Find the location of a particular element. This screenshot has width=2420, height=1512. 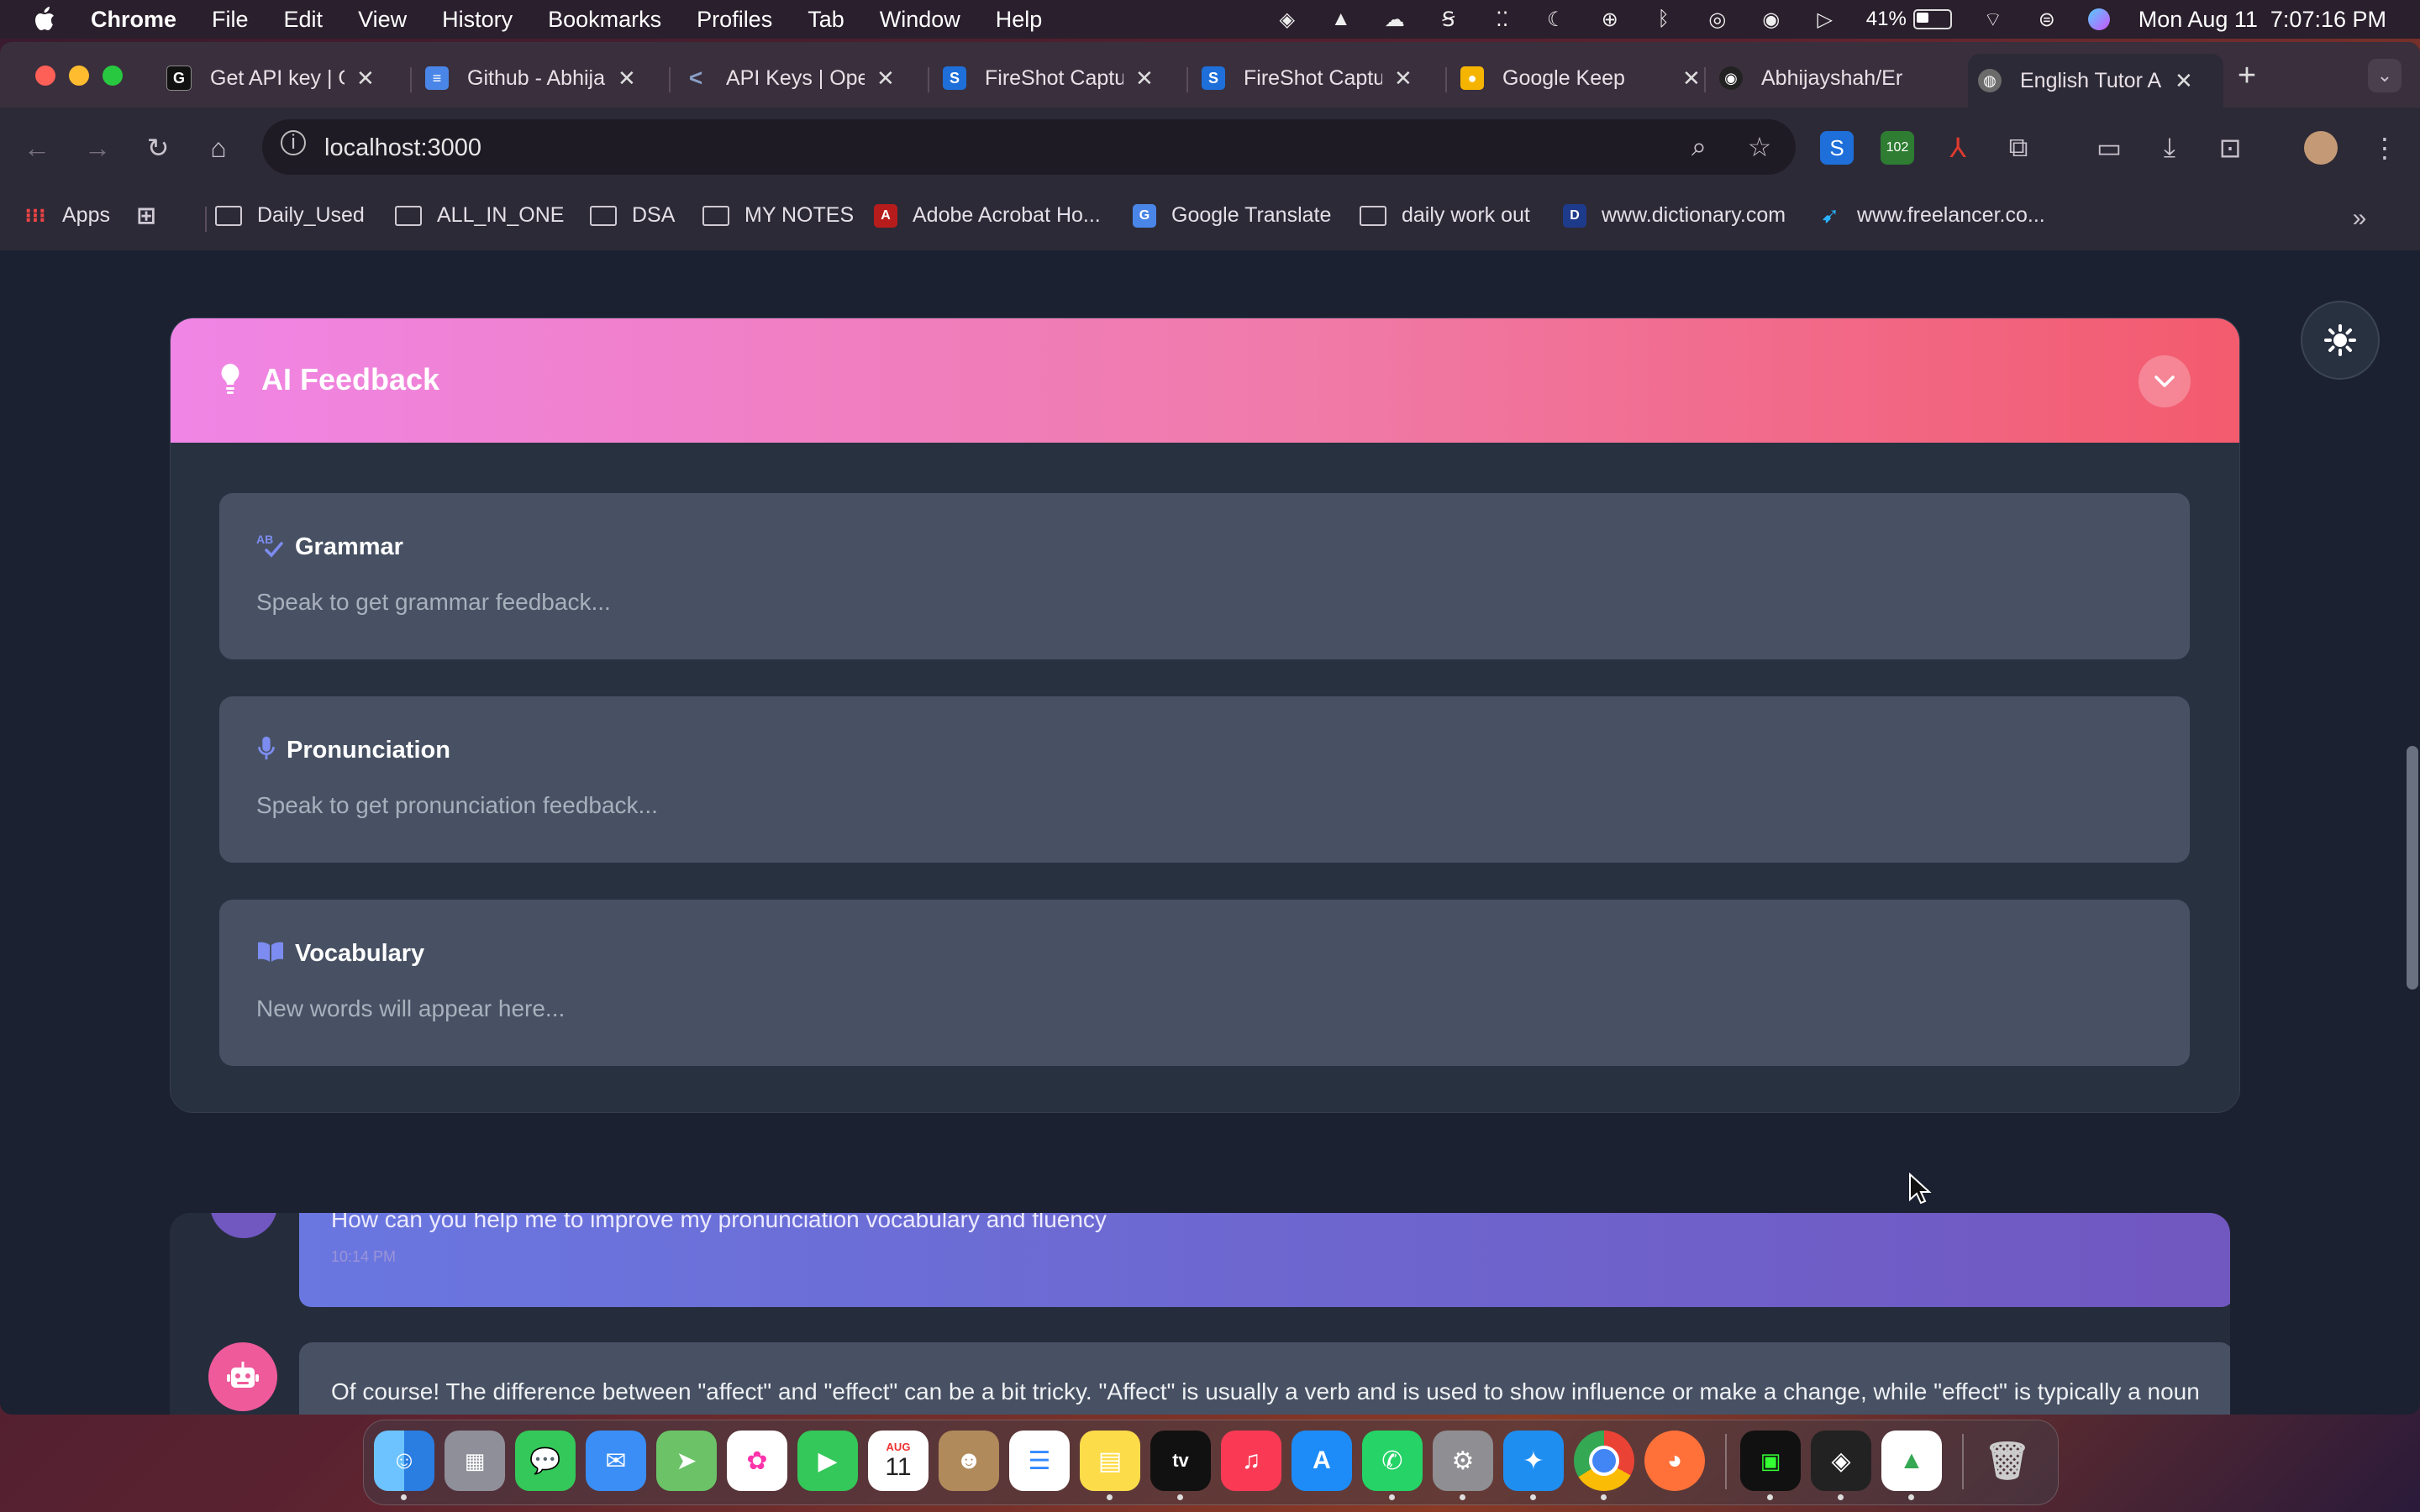

airdrop-icon: ◎ is located at coordinates (1717, 19).